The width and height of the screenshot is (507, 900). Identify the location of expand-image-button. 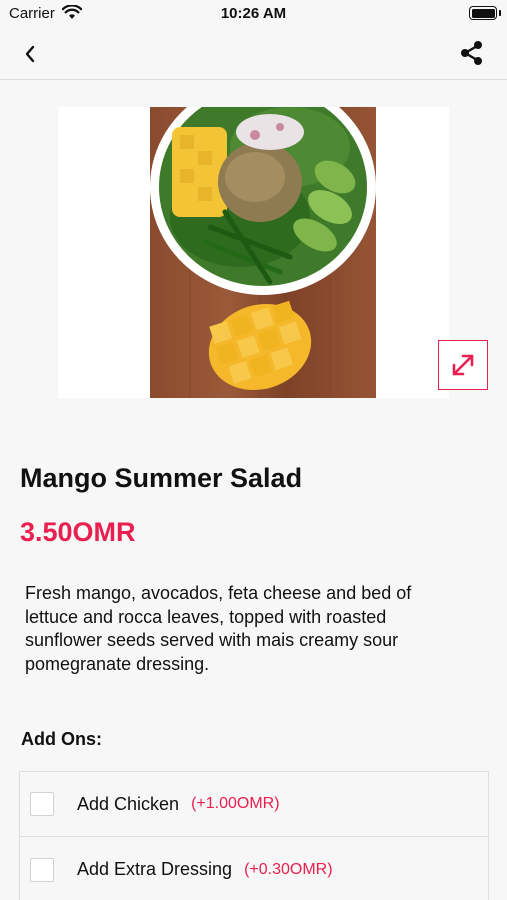
(463, 365).